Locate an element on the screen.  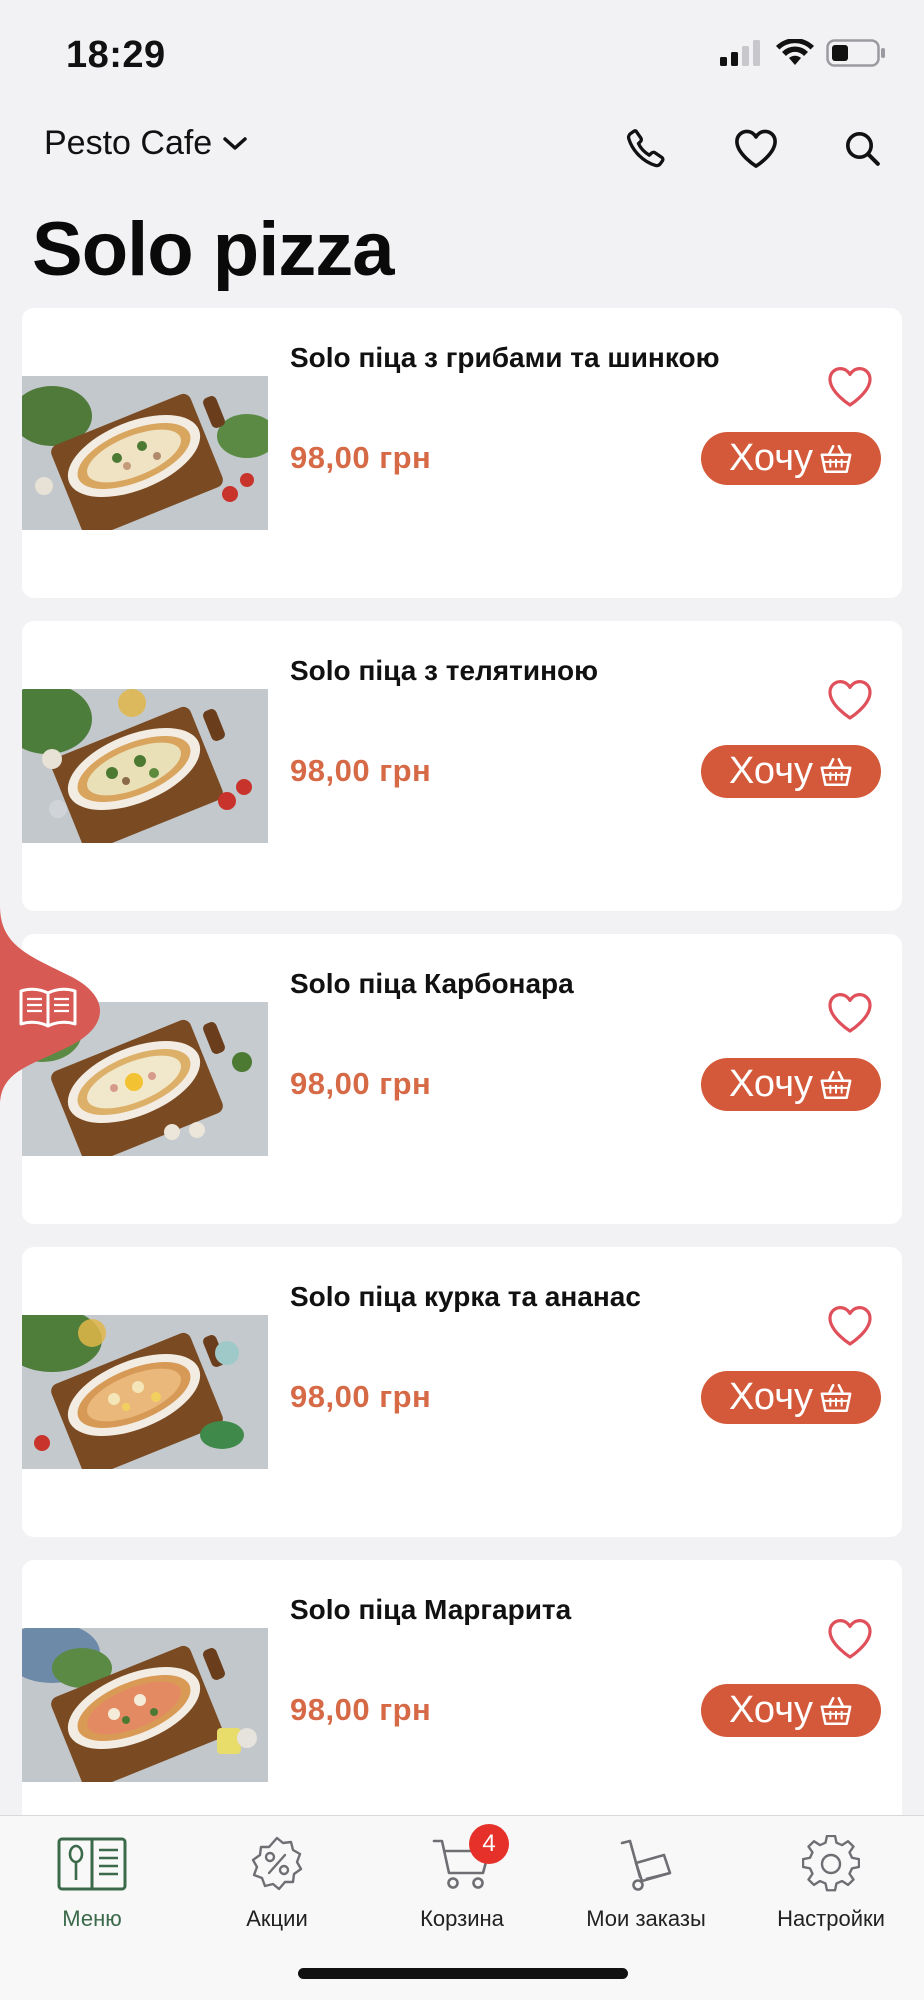
tab-settings: Настройки is located at coordinates (831, 1892).